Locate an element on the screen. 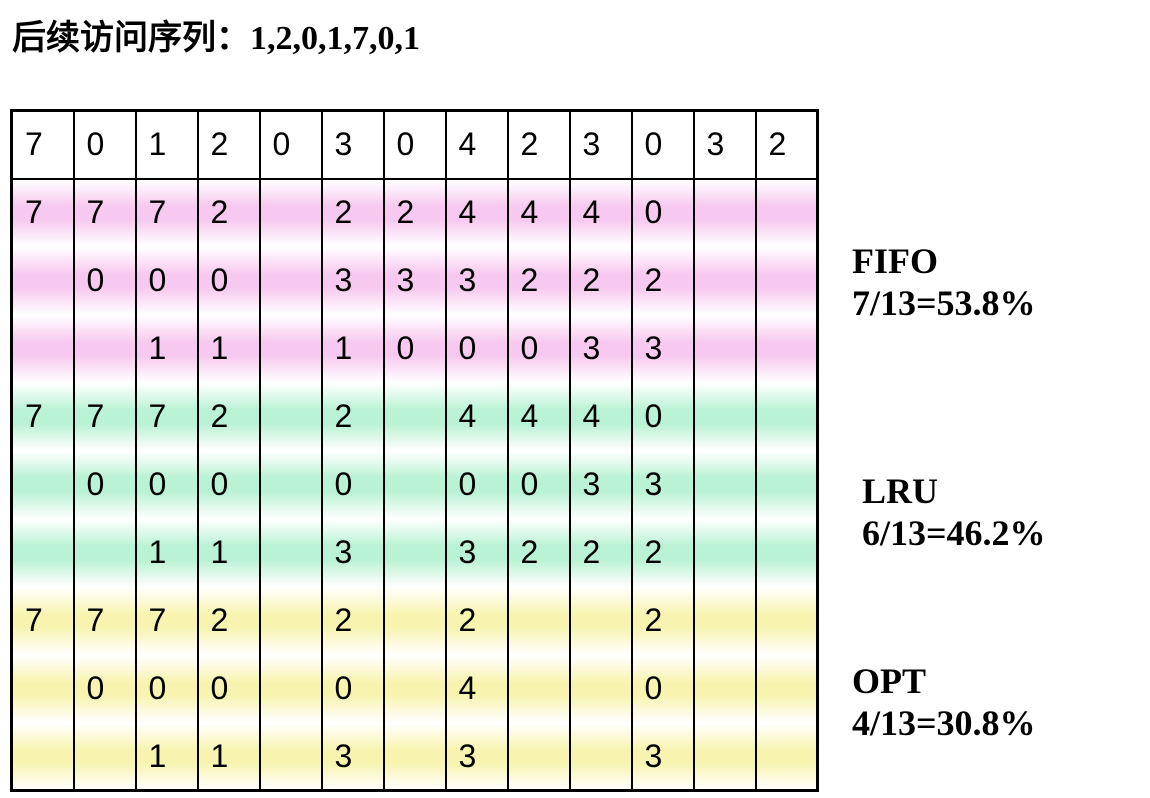 This screenshot has height=798, width=1150. lru-frame-row-2: 00000033 is located at coordinates (414, 484).